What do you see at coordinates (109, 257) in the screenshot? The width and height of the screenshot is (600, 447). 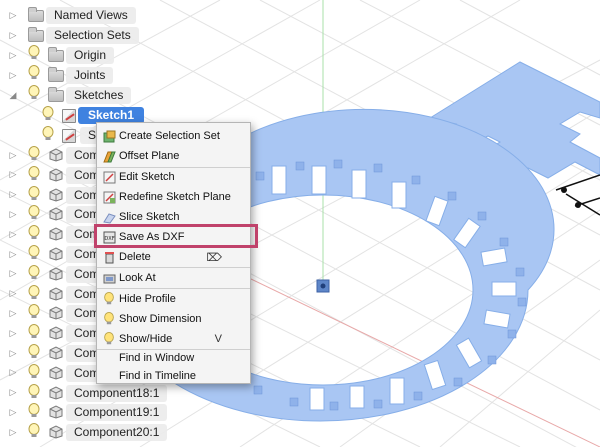 I see `delete-icon` at bounding box center [109, 257].